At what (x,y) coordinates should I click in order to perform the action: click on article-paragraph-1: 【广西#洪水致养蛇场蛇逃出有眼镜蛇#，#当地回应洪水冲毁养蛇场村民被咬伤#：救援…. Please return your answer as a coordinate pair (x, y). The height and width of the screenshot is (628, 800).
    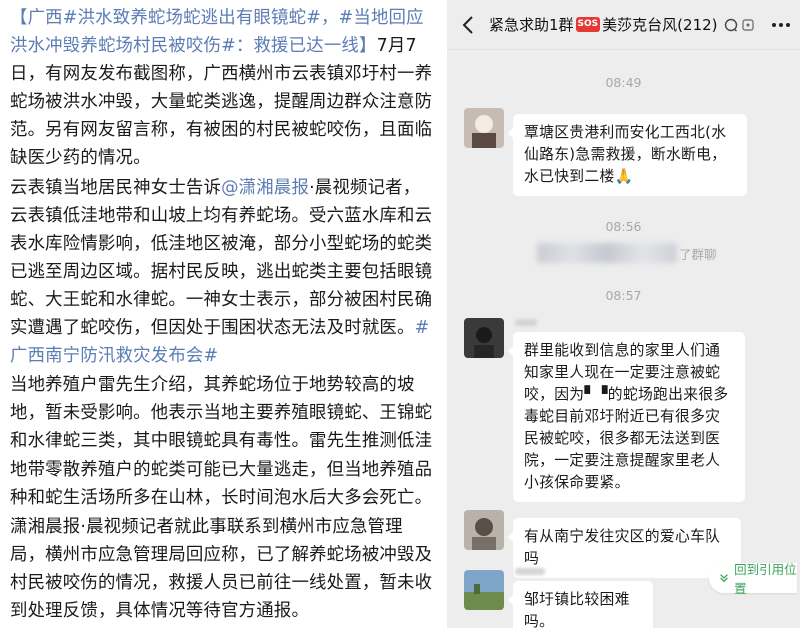
    Looking at the image, I should click on (223, 88).